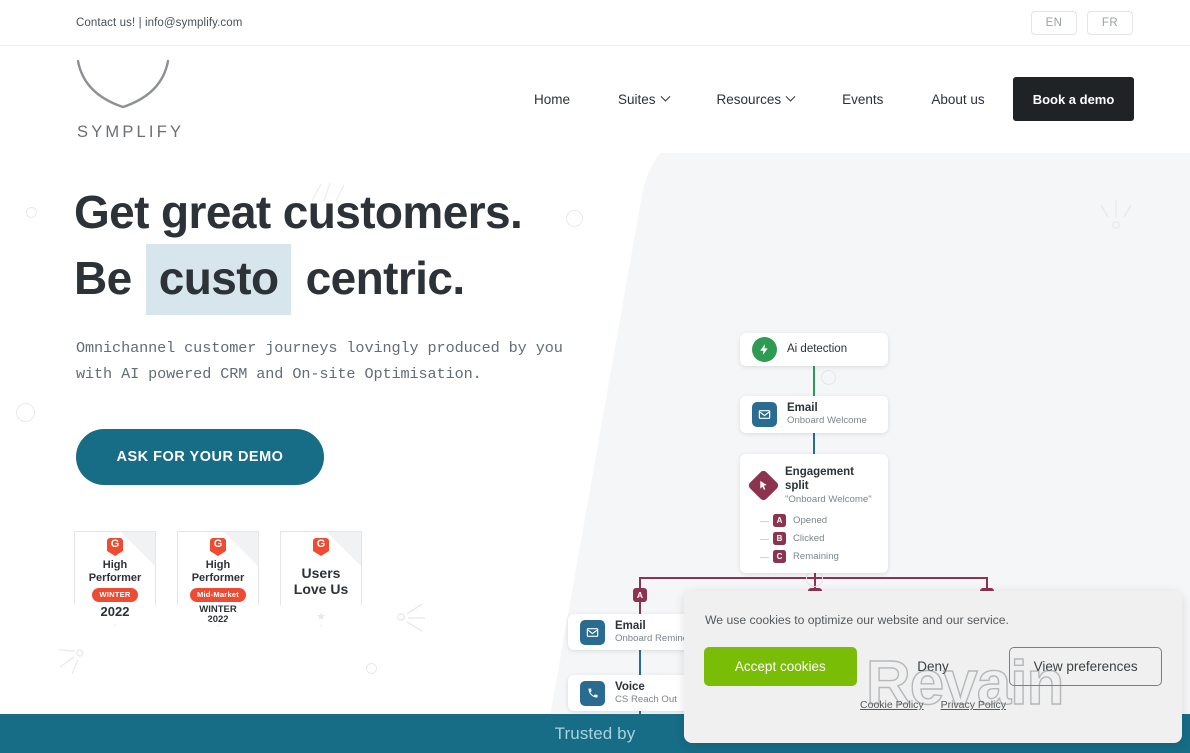  I want to click on nav-item-suites: Suites, so click(643, 99).